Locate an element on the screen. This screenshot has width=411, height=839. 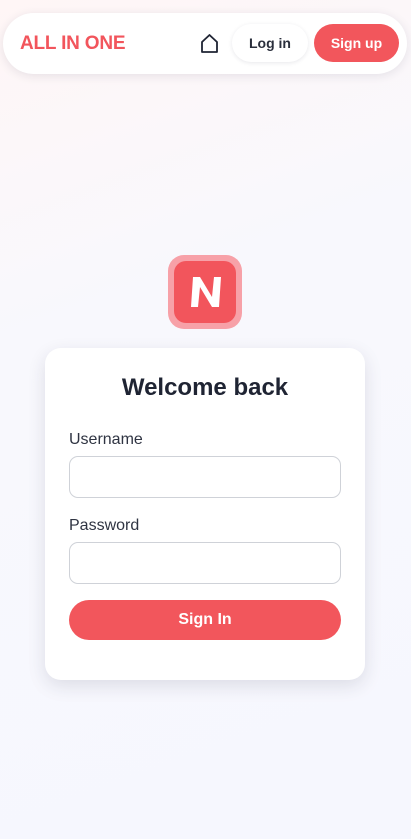
brand-logo-text: ALL IN ONE is located at coordinates (73, 44).